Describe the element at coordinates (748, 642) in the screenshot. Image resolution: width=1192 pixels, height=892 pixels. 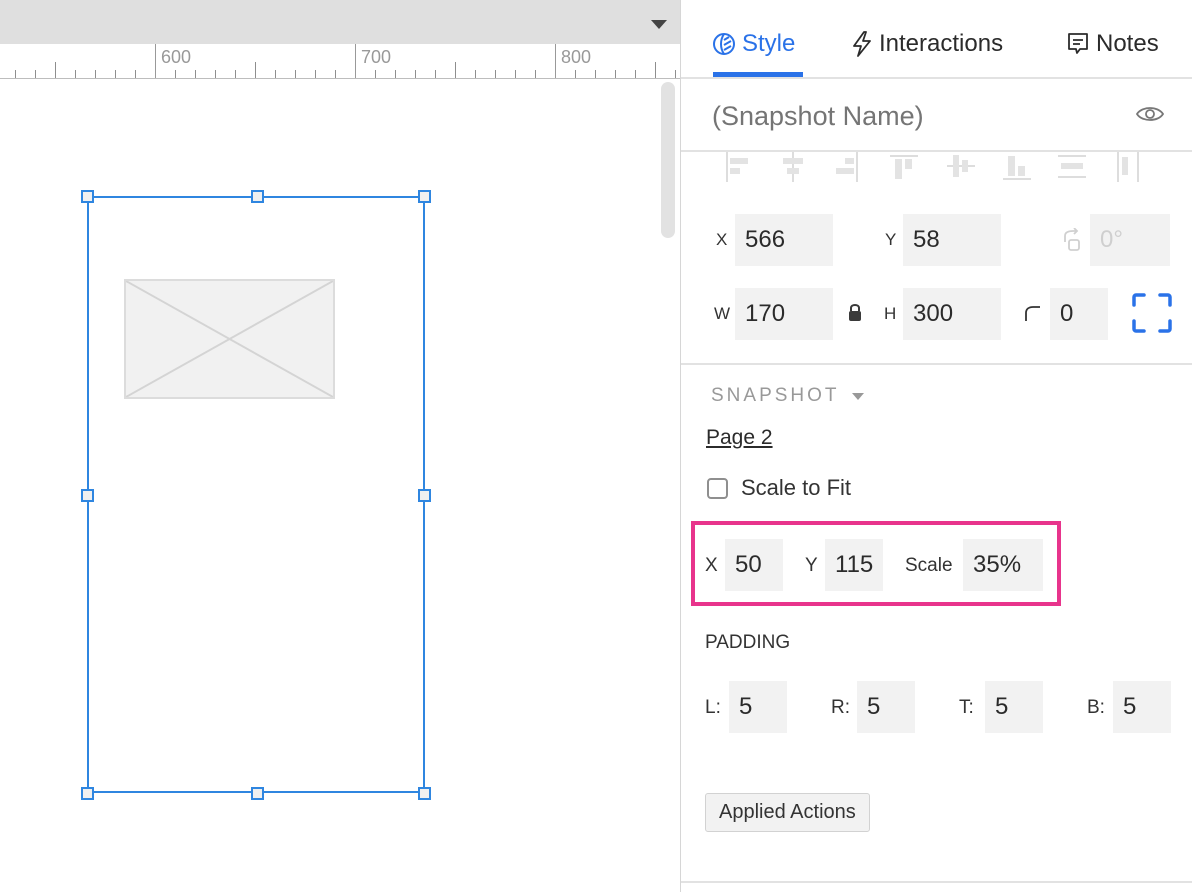
I see `padding-title: PADDING` at that location.